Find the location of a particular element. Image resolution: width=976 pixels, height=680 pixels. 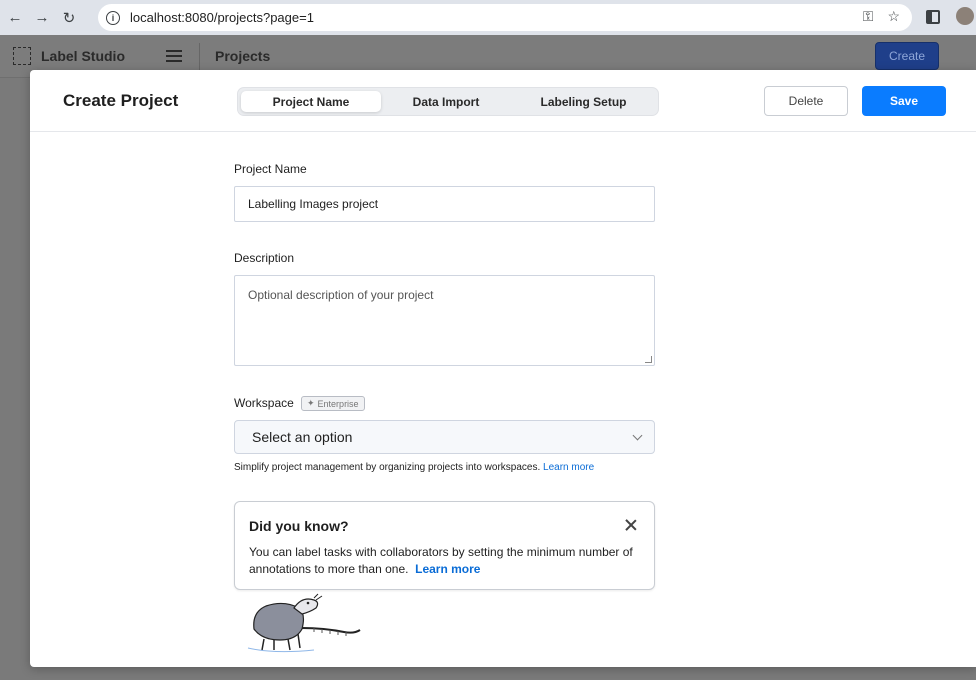

modal-title: Create Project is located at coordinates (121, 100).